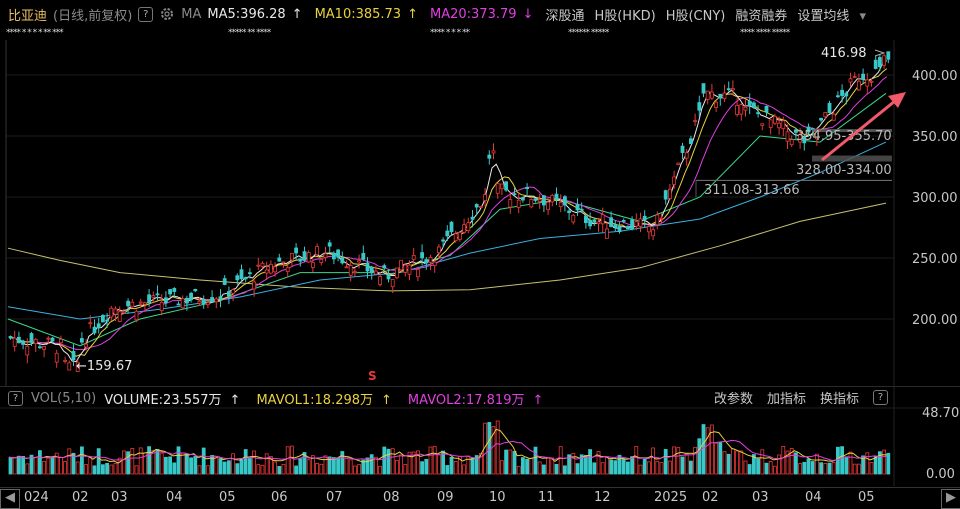 The width and height of the screenshot is (960, 509). I want to click on x-tick: 11, so click(546, 497).